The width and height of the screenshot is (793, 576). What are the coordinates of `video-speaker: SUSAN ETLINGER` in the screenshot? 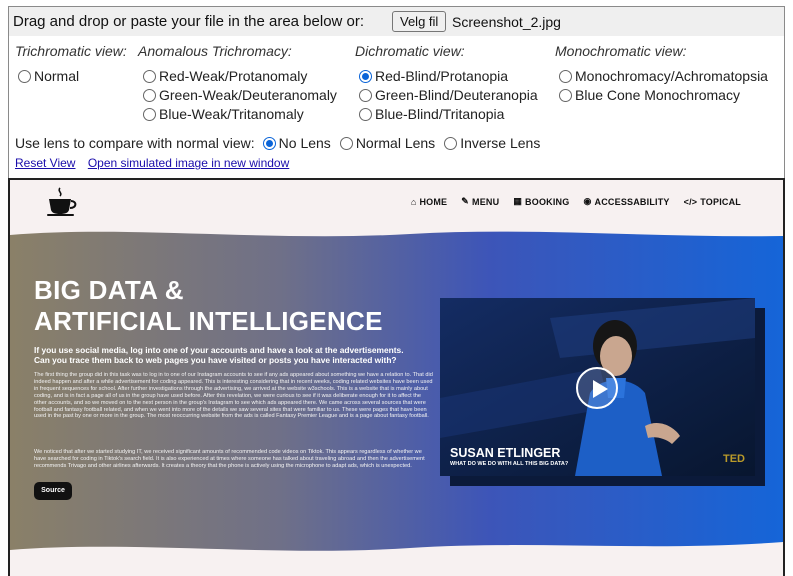 It's located at (505, 453).